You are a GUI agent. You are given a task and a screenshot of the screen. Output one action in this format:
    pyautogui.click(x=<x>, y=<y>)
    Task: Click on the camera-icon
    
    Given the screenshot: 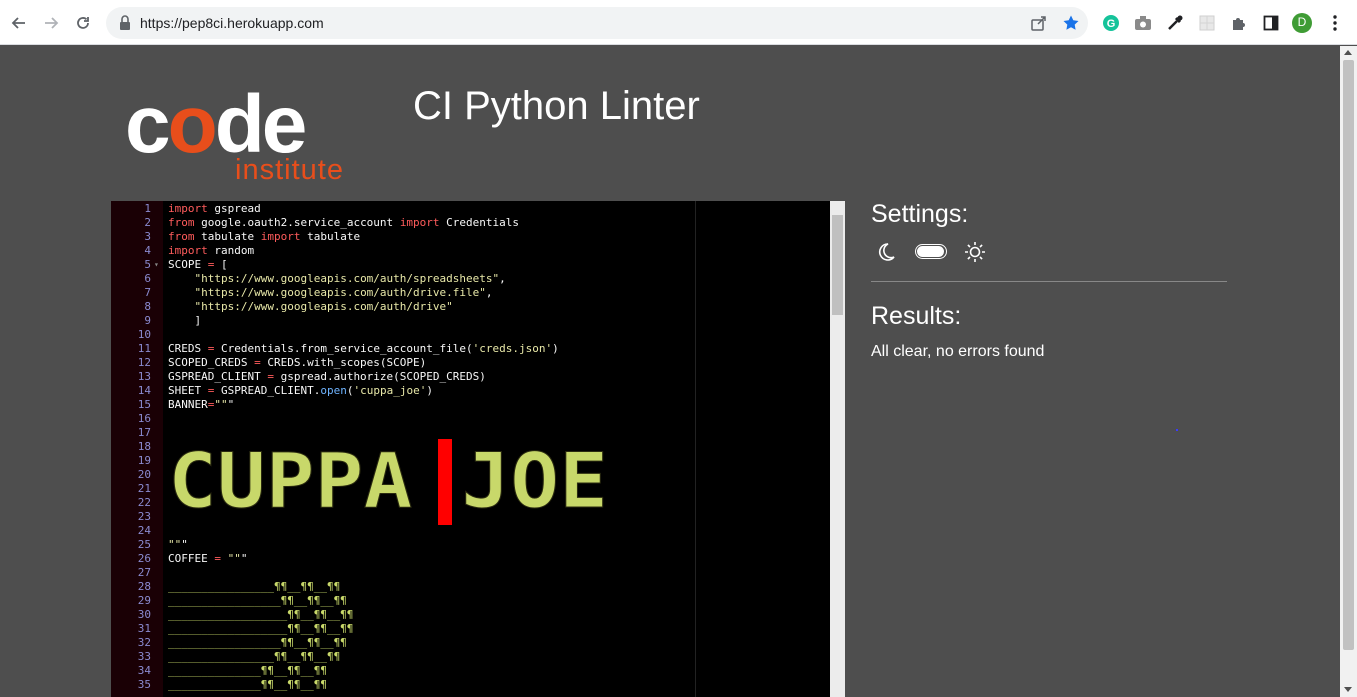 What is the action you would take?
    pyautogui.click(x=1143, y=23)
    